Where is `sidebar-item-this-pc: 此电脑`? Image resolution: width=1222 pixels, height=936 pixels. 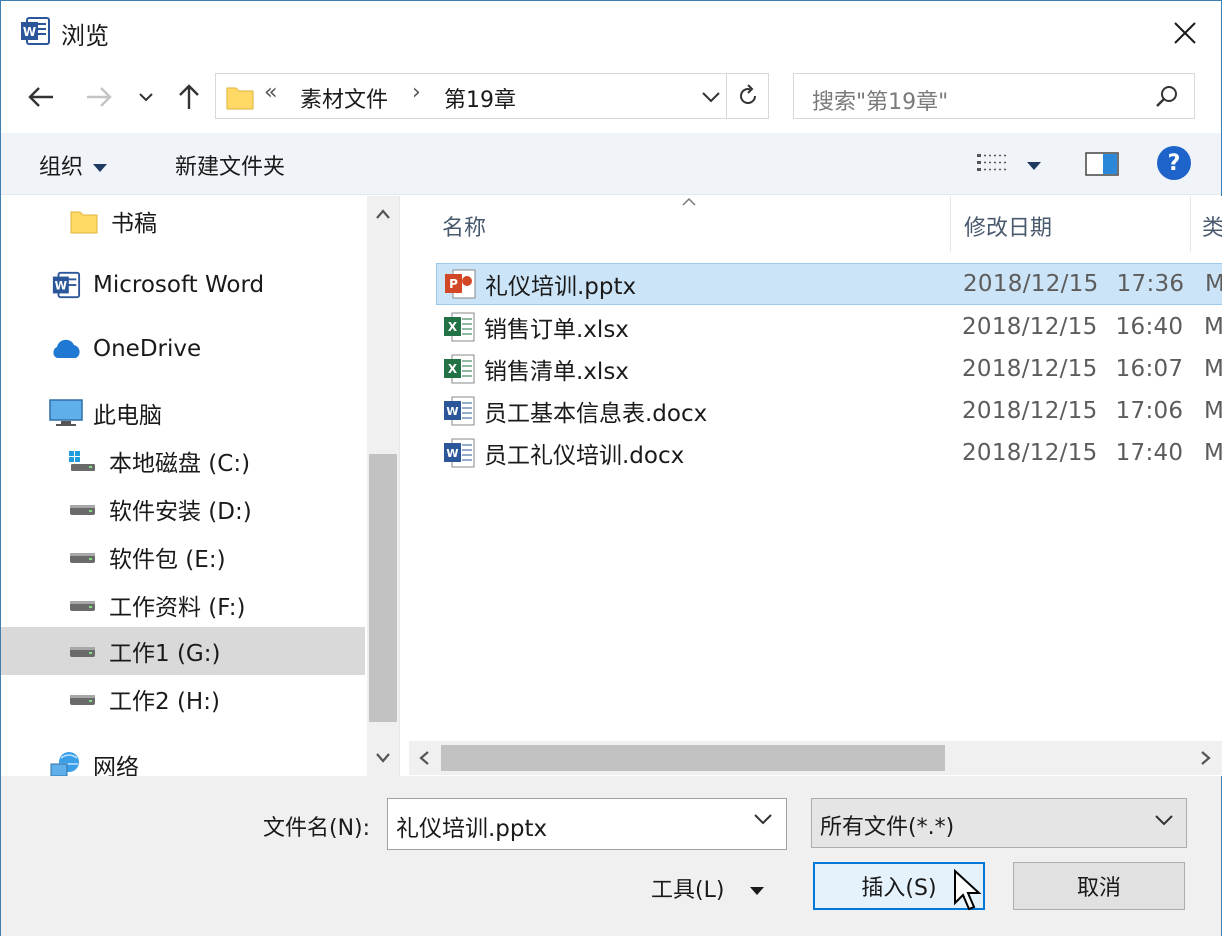
sidebar-item-this-pc: 此电脑 is located at coordinates (105, 413).